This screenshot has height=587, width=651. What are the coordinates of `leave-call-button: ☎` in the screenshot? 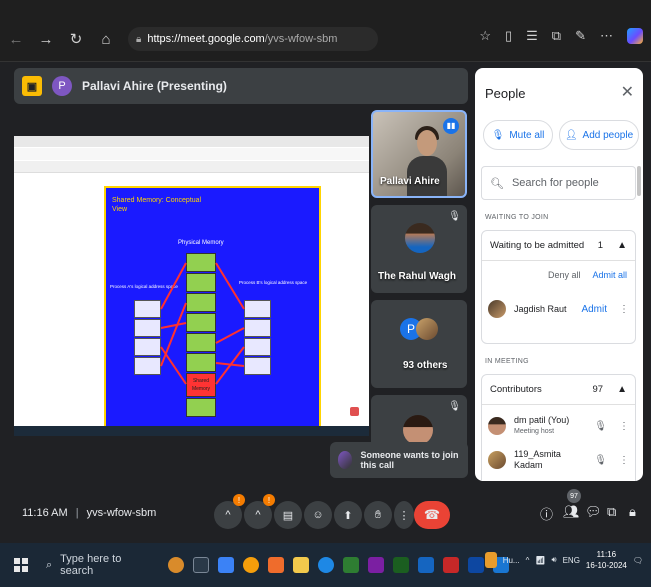 It's located at (432, 515).